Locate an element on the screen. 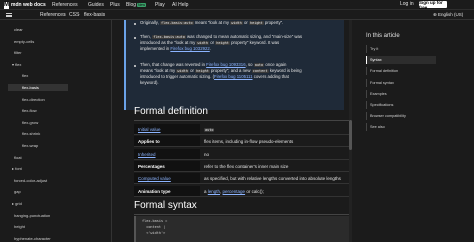  sidebar-item-label: float is located at coordinates (18, 157).